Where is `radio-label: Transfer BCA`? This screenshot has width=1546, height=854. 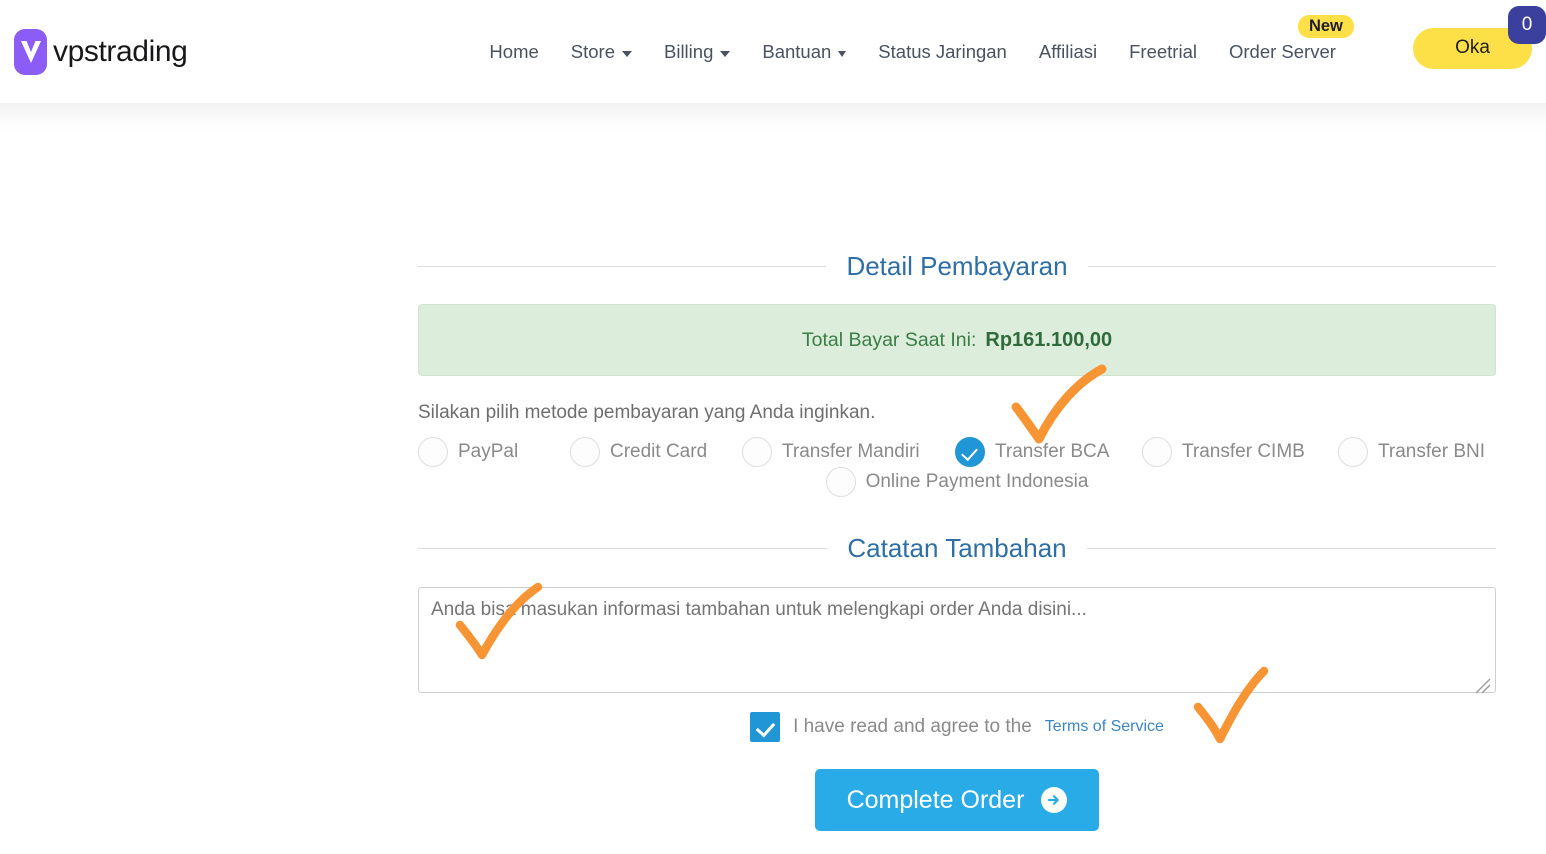 radio-label: Transfer BCA is located at coordinates (1052, 451).